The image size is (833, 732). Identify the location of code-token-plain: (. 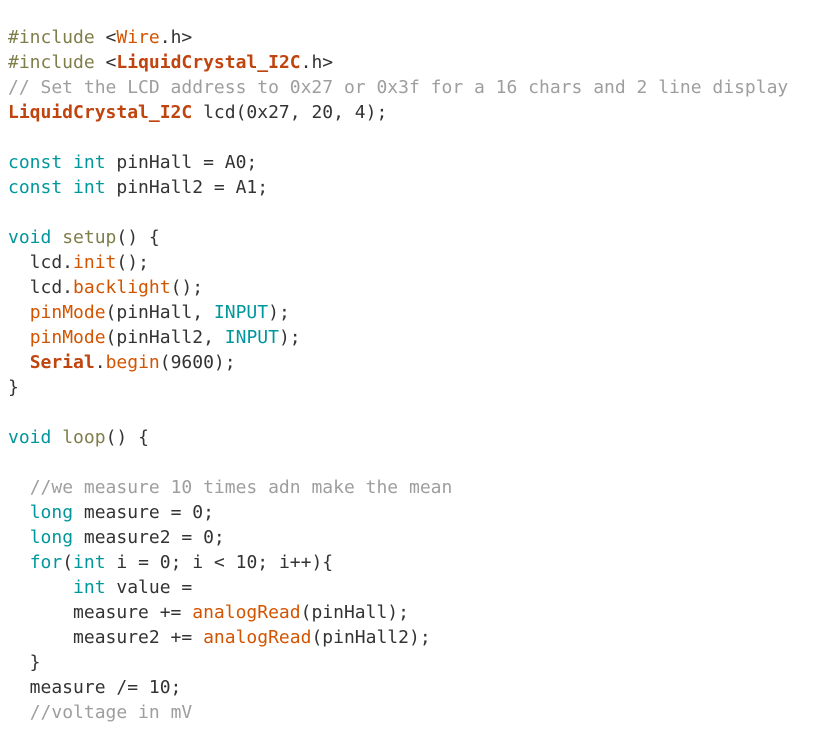
(68, 562).